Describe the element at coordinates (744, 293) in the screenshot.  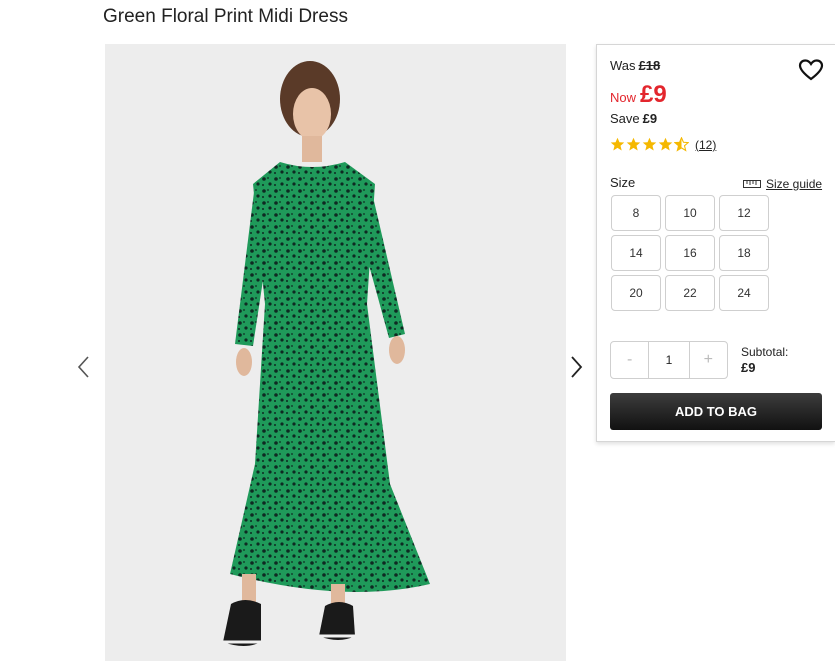
I see `size-option: 24` at that location.